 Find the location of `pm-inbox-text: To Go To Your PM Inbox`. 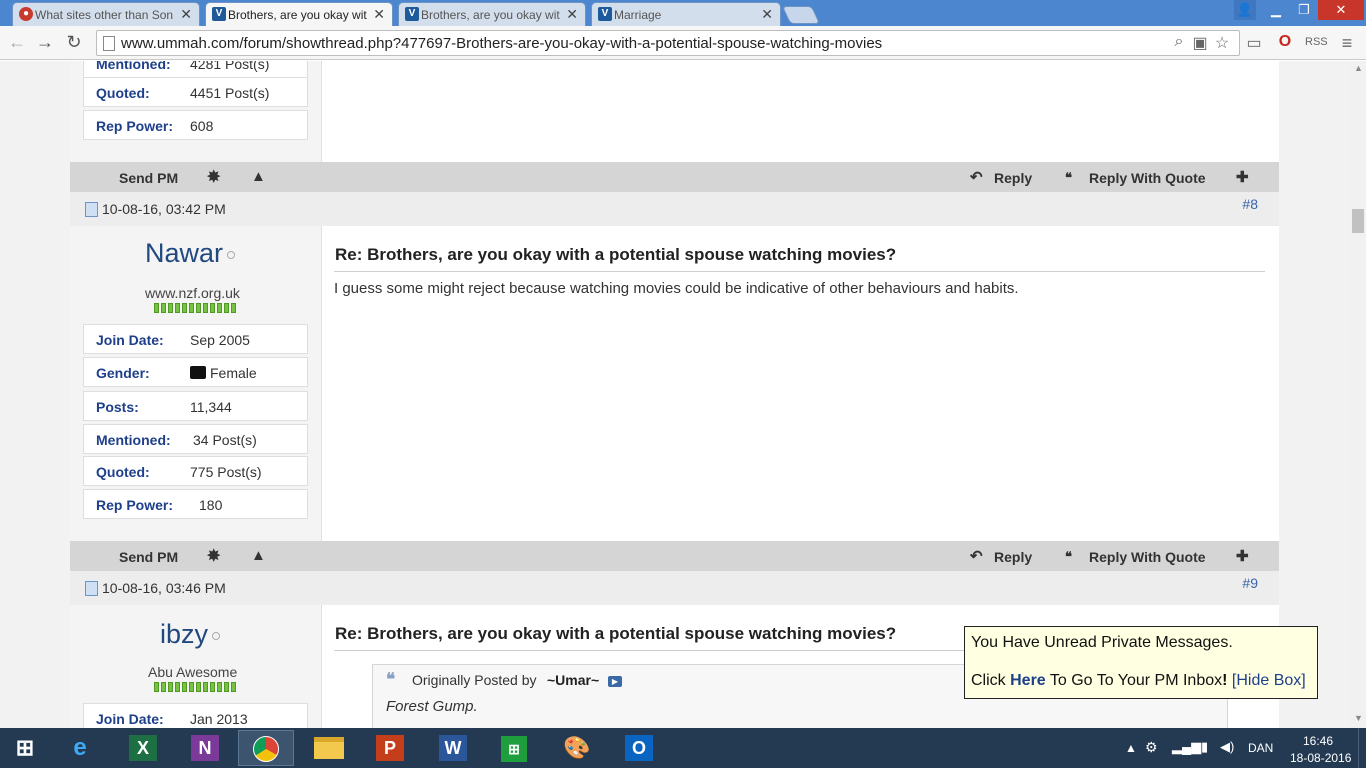

pm-inbox-text: To Go To Your PM Inbox is located at coordinates (1136, 680).